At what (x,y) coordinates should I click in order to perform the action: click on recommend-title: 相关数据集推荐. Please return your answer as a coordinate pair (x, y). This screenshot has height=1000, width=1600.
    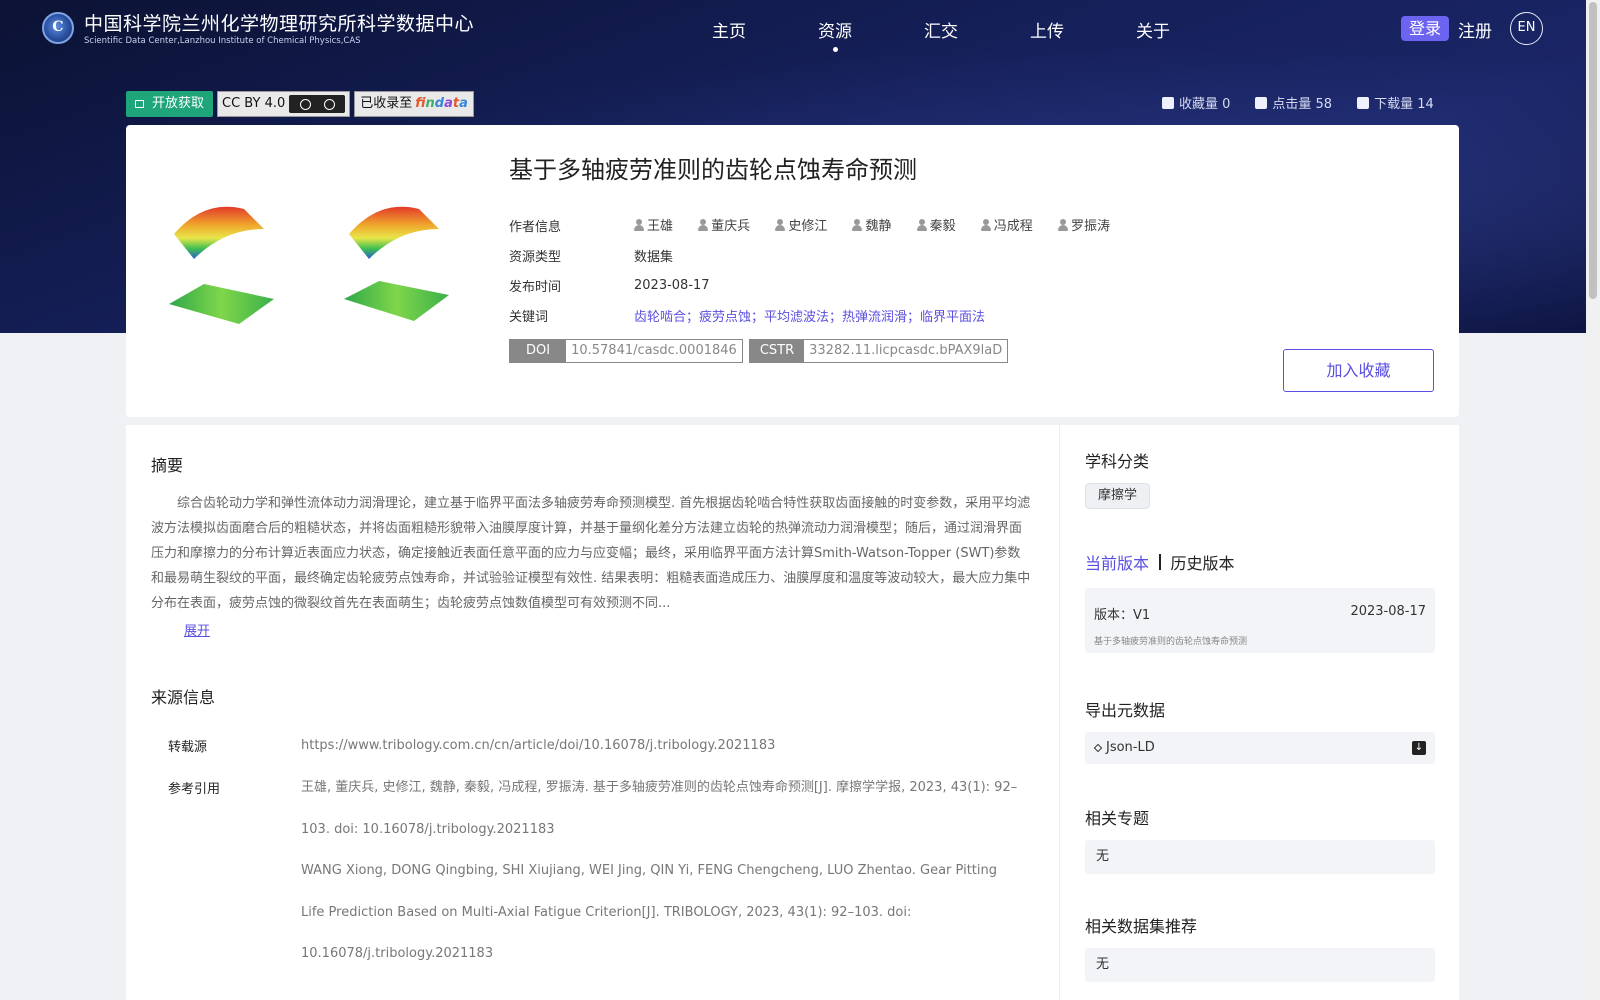
    Looking at the image, I should click on (1141, 926).